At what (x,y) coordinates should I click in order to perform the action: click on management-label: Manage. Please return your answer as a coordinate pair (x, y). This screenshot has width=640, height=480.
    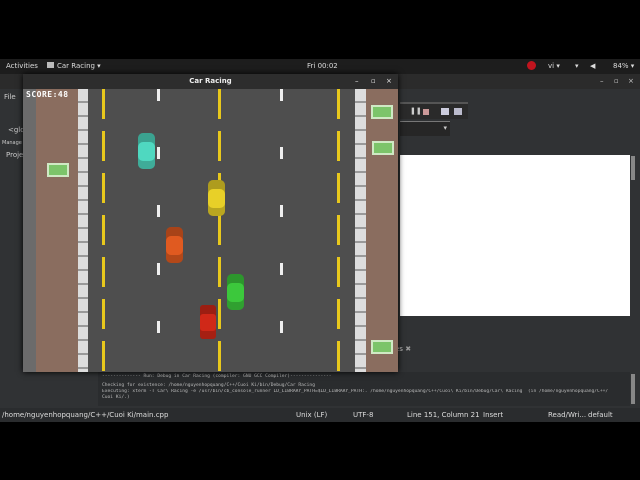
    Looking at the image, I should click on (12, 143).